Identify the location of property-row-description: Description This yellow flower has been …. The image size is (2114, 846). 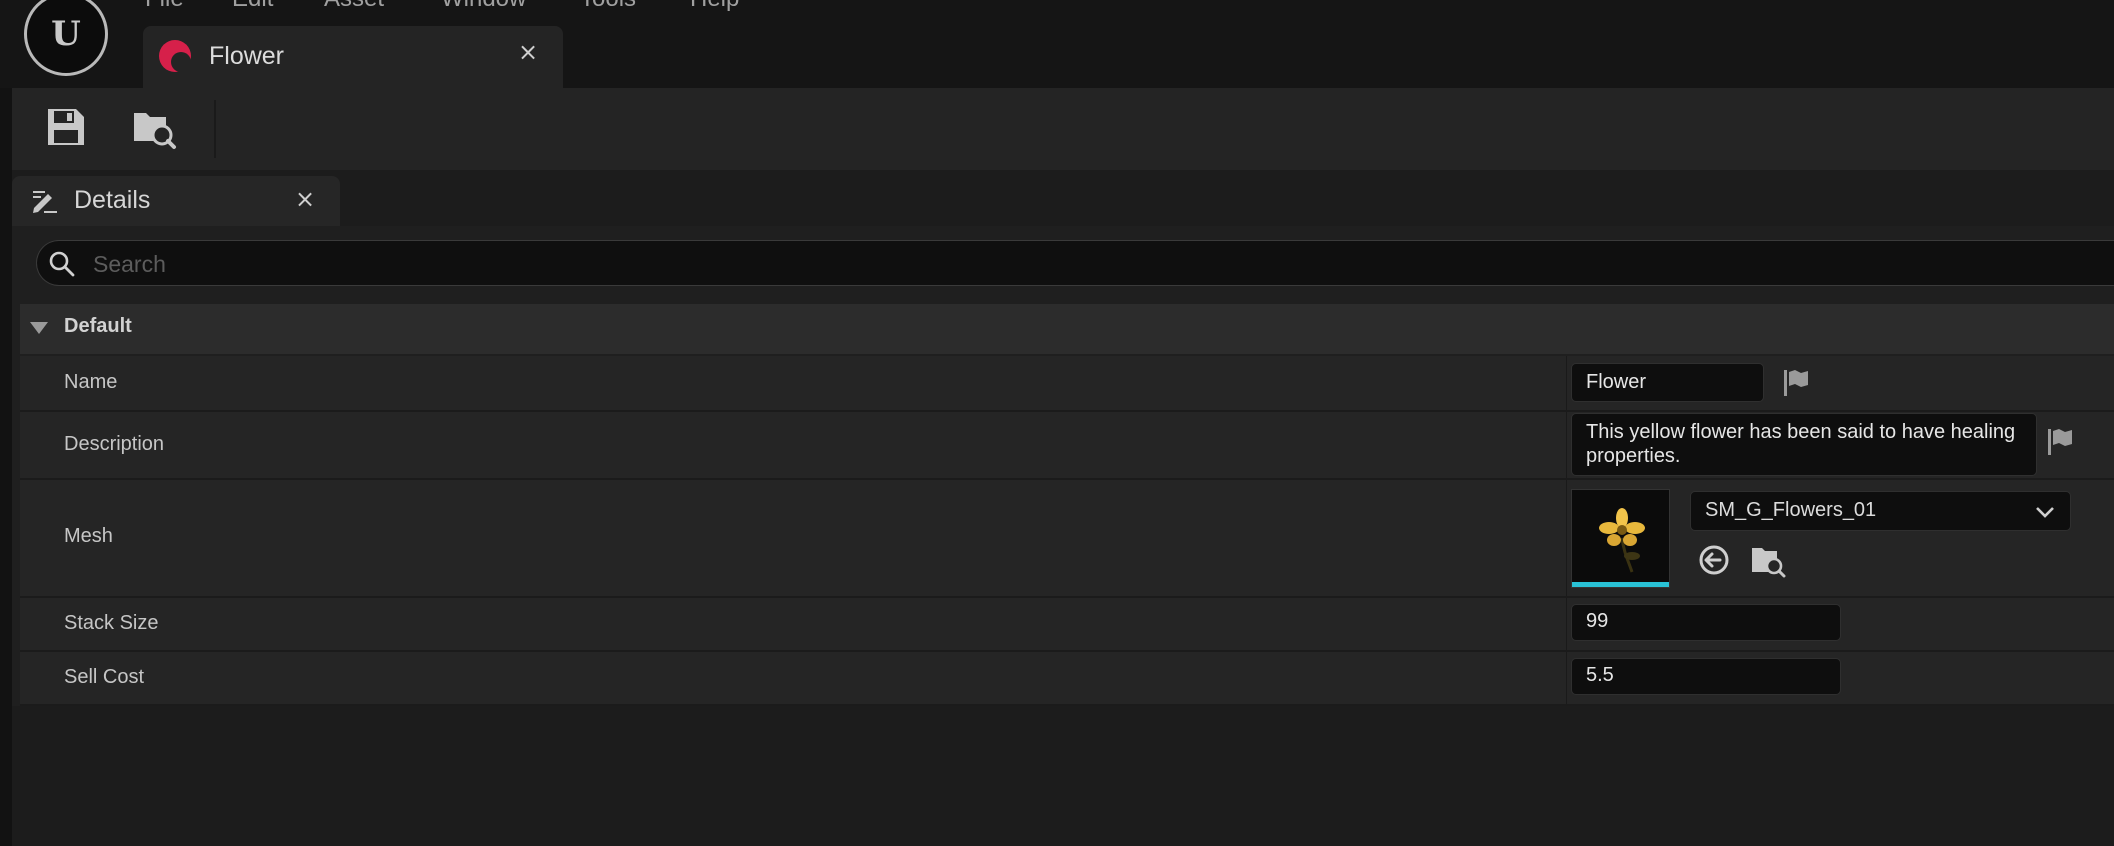
(1067, 446).